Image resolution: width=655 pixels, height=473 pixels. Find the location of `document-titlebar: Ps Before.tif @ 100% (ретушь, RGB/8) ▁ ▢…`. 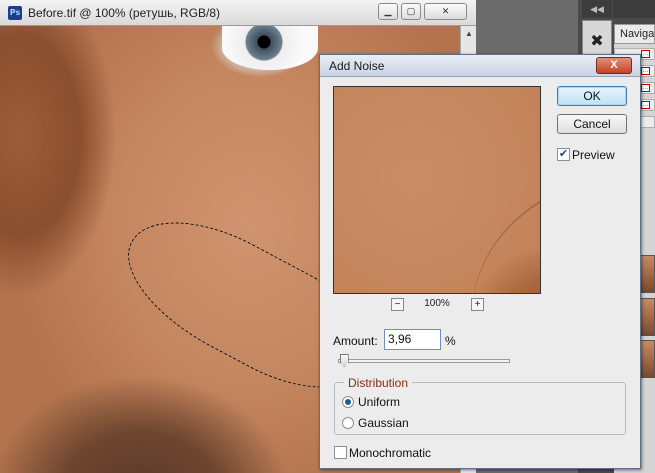

document-titlebar: Ps Before.tif @ 100% (ретушь, RGB/8) ▁ ▢… is located at coordinates (238, 13).